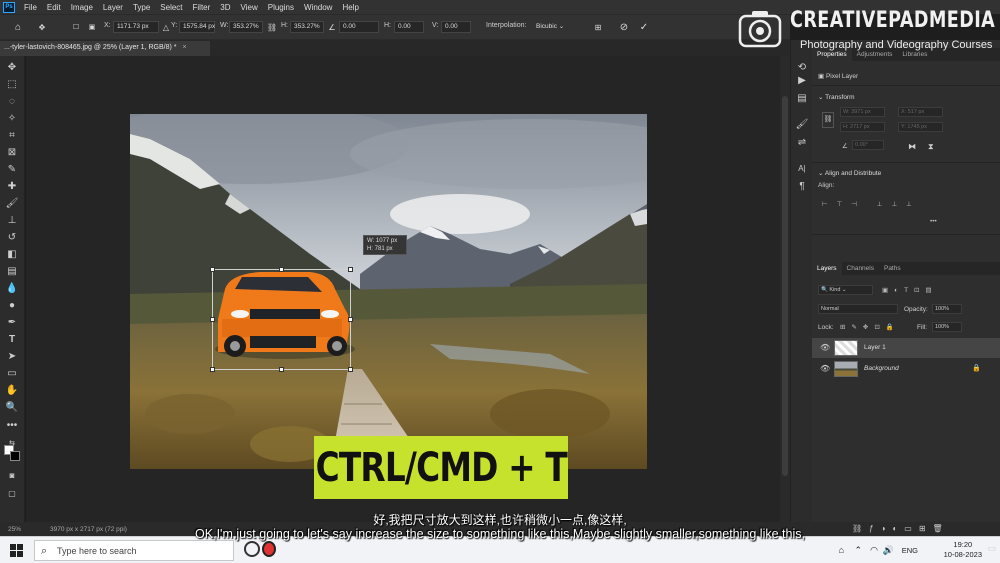  I want to click on menu-view: View, so click(249, 7).